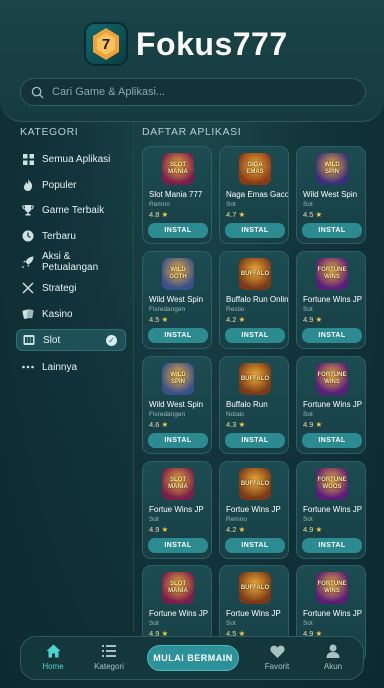 The image size is (384, 688). I want to click on nav-favorit: Favorit, so click(277, 660).